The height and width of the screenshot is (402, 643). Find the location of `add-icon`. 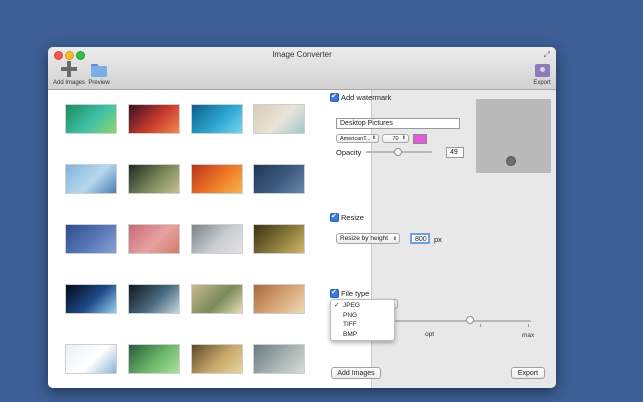

add-icon is located at coordinates (69, 69).